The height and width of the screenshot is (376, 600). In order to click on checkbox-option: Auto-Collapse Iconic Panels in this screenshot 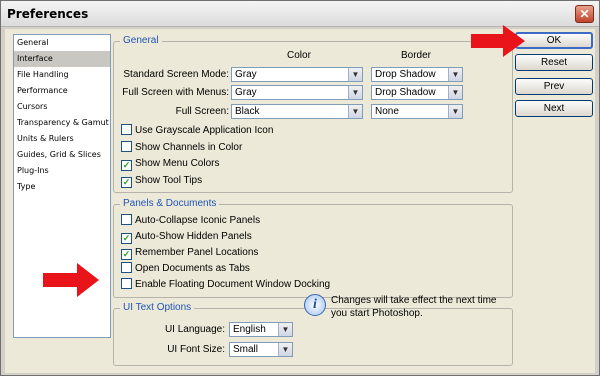, I will do `click(190, 221)`.